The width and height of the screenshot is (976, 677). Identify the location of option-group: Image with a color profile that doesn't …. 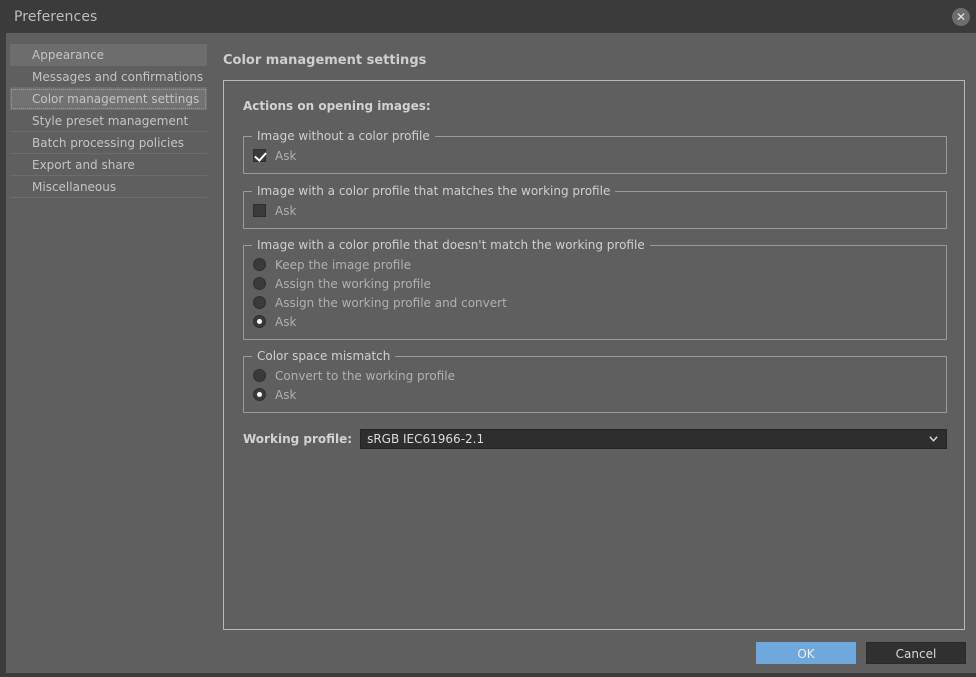
(595, 289).